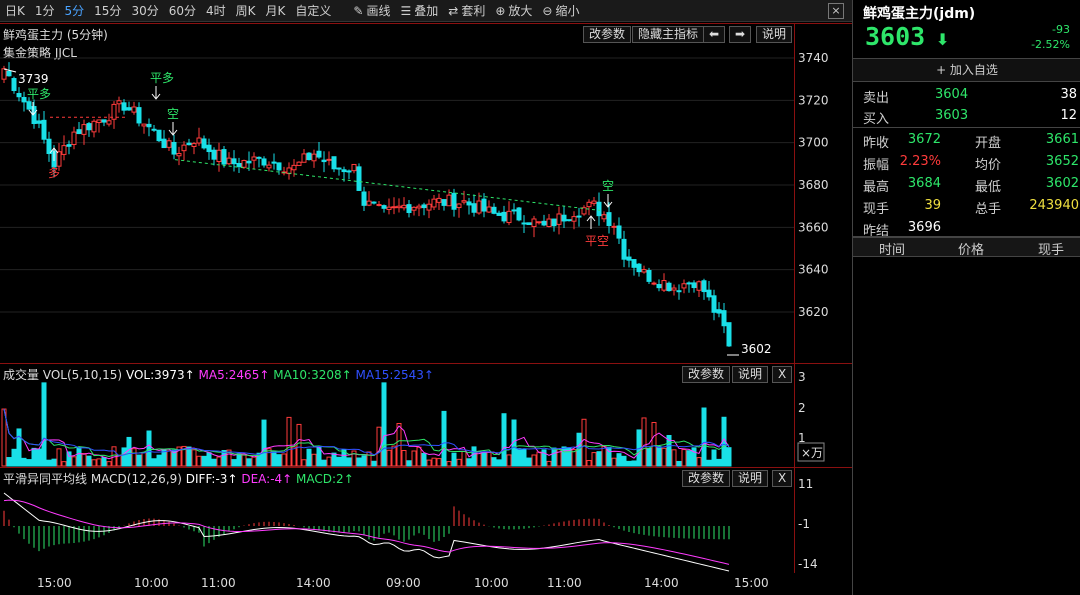  I want to click on time-tick-label: 09:00, so click(403, 583).